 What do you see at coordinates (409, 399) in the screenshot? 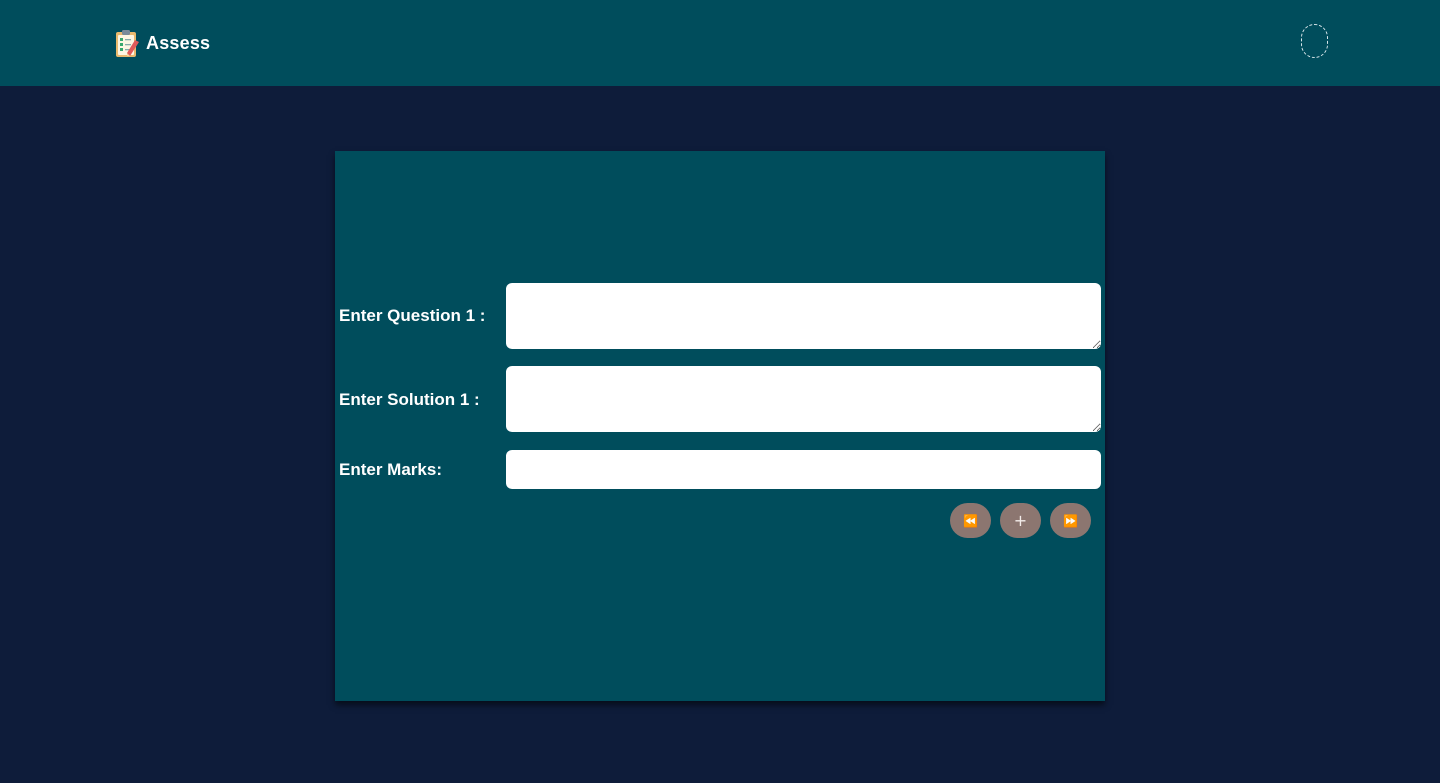
I see `solution-label: Enter Solution 1 :` at bounding box center [409, 399].